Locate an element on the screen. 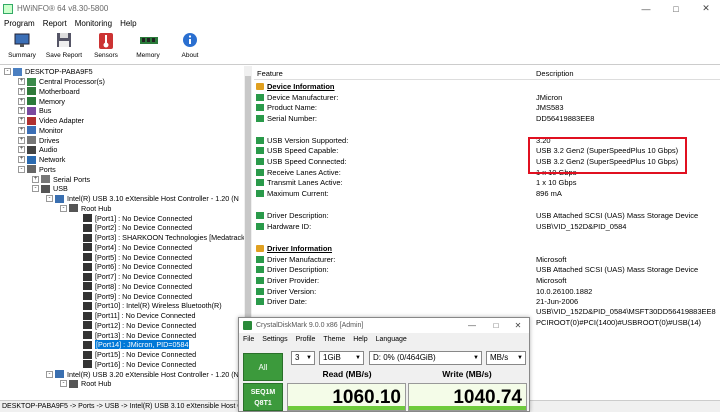 This screenshot has height=412, width=720. cdm-menu-theme: Theme is located at coordinates (334, 339).